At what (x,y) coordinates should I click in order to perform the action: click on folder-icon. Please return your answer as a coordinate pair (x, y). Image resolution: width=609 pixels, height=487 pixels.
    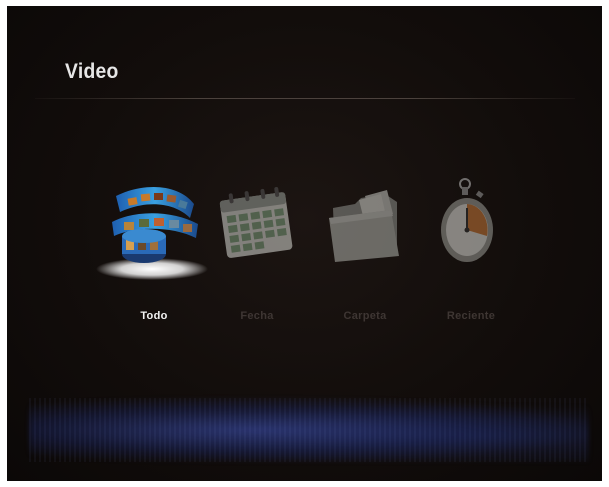
    Looking at the image, I should click on (364, 226).